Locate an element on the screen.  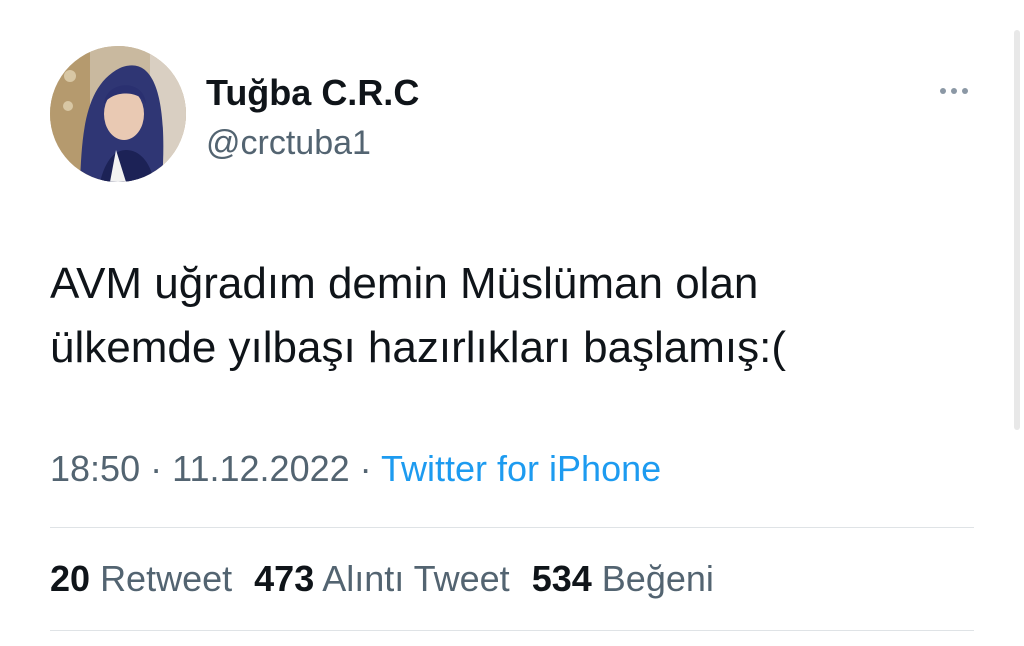
likes-label: Beğeni is located at coordinates (657, 578).